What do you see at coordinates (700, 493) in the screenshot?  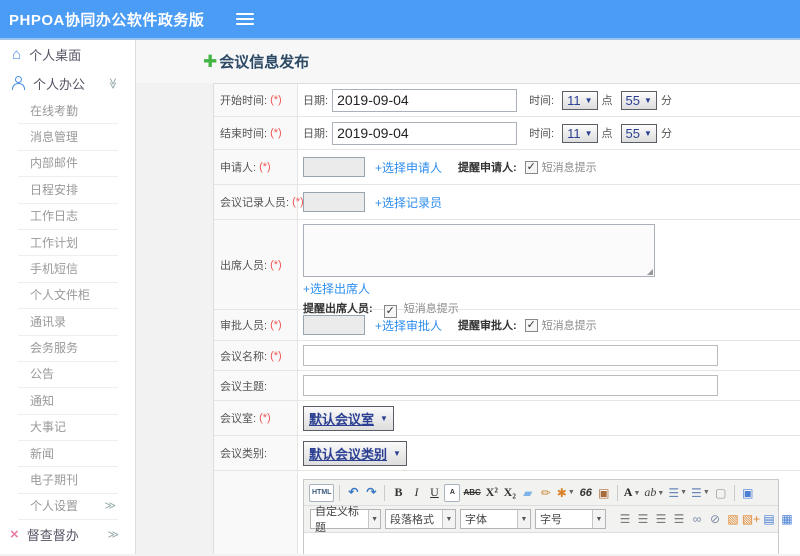 I see `unordered-list-icon: ☰ ▼` at bounding box center [700, 493].